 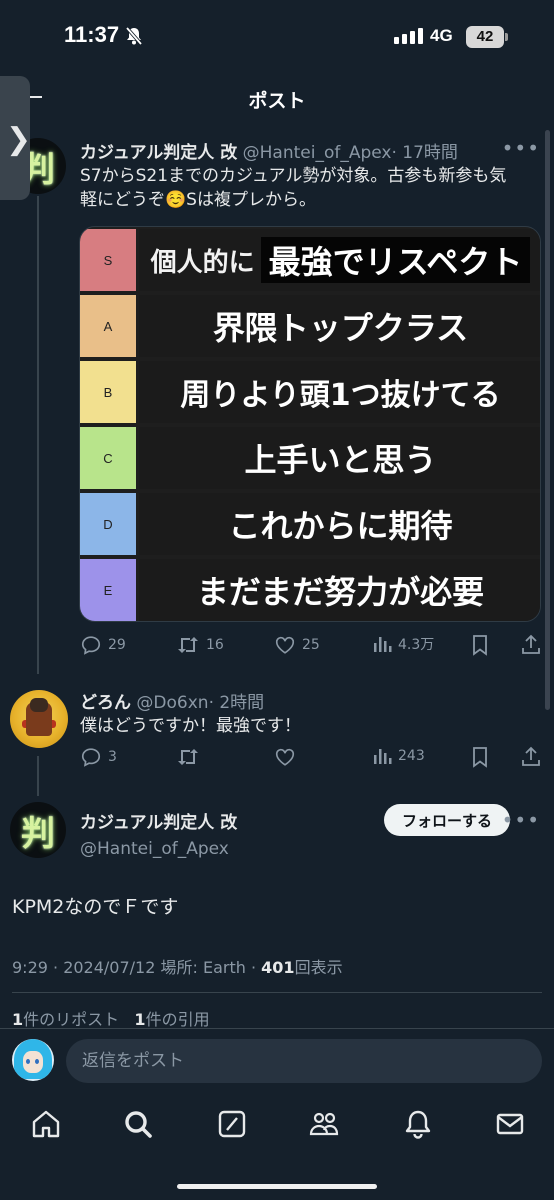 I want to click on share-icon, so click(x=531, y=644).